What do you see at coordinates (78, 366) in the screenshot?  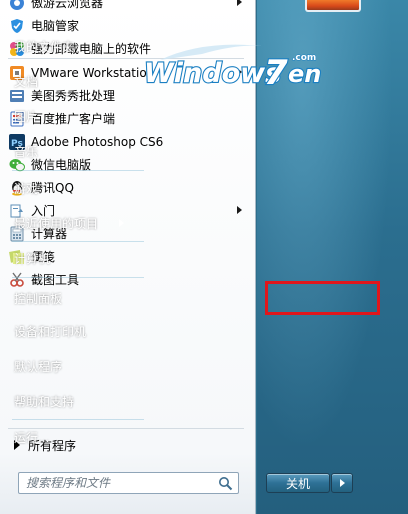 I see `place-default-programs: 默认程序` at bounding box center [78, 366].